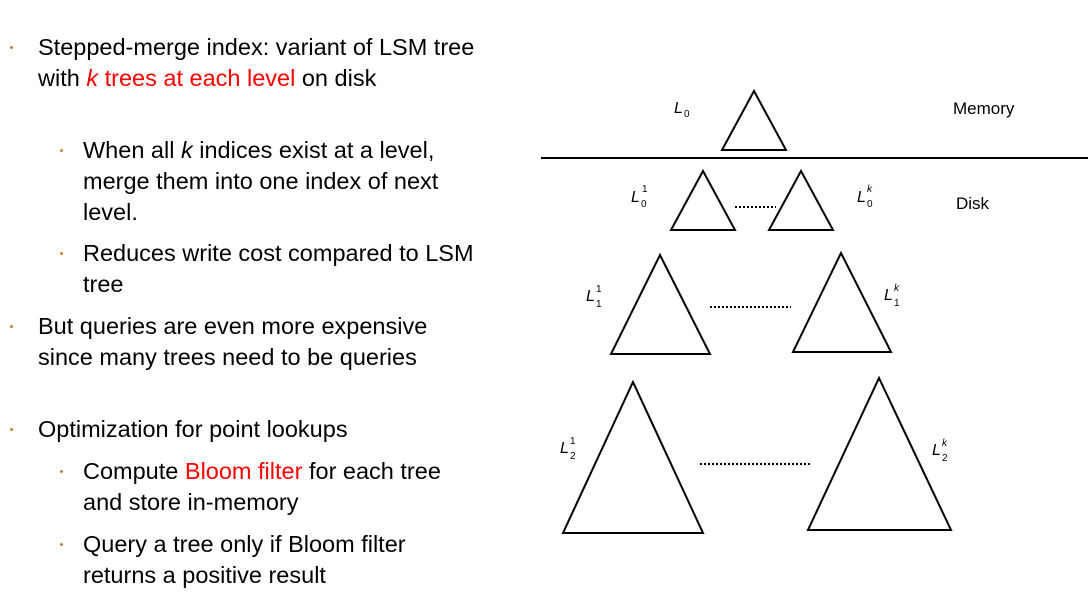  Describe the element at coordinates (660, 303) in the screenshot. I see `level-1-tree-first` at that location.